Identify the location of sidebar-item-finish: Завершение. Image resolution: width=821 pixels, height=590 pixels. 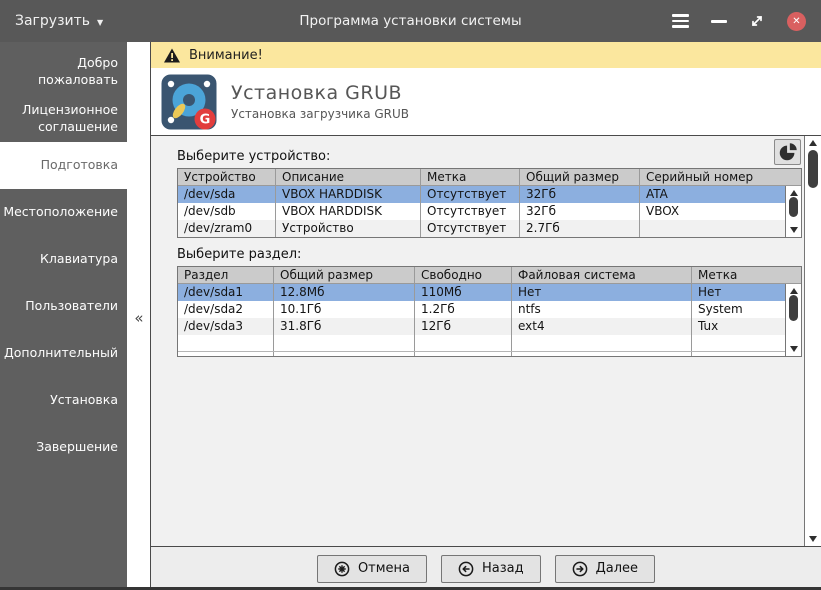
(63, 447).